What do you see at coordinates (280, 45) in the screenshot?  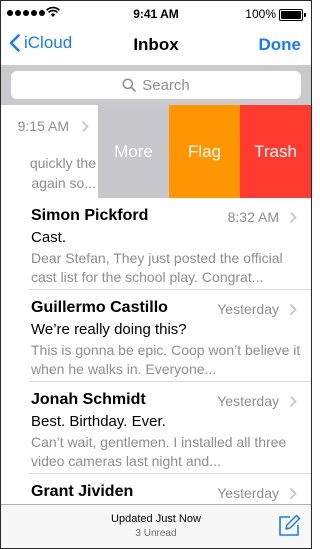 I see `done-button: Done` at bounding box center [280, 45].